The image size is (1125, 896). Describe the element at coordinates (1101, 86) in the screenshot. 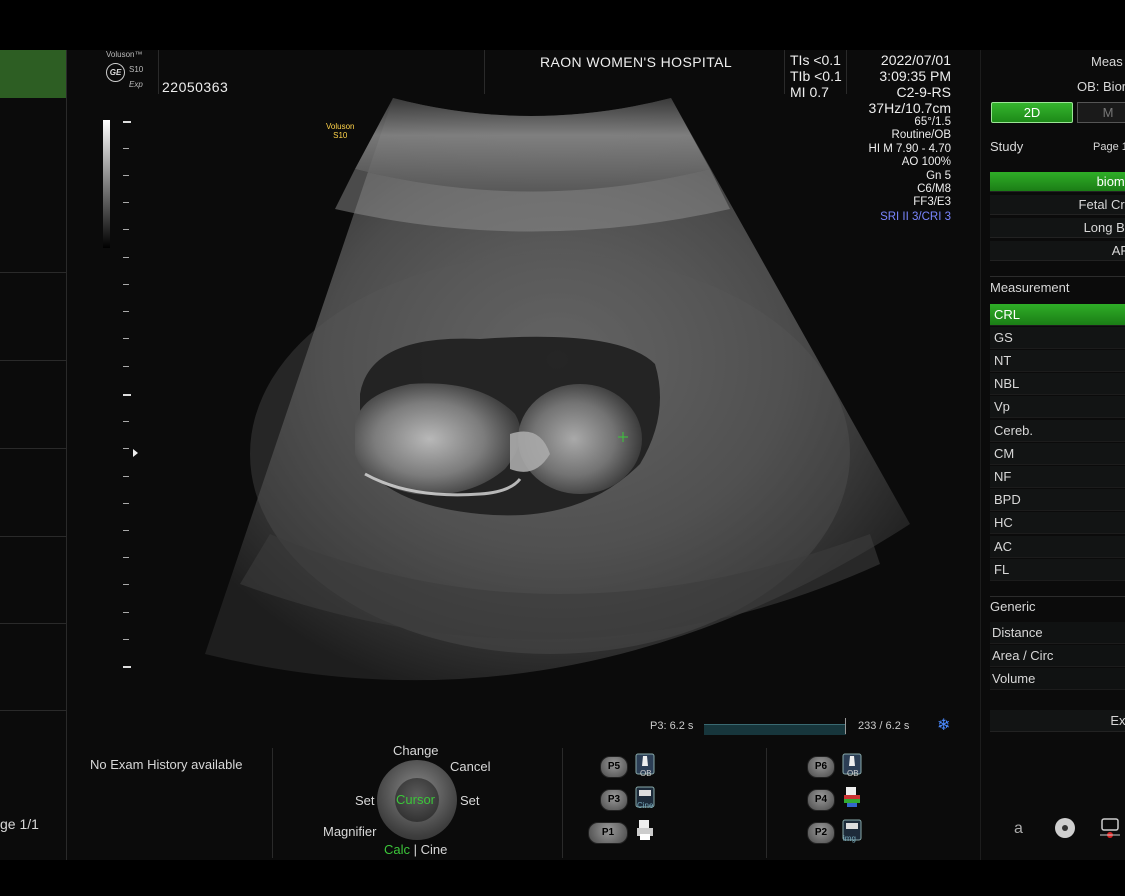

I see `panel-subtitle: OB: Bior` at that location.